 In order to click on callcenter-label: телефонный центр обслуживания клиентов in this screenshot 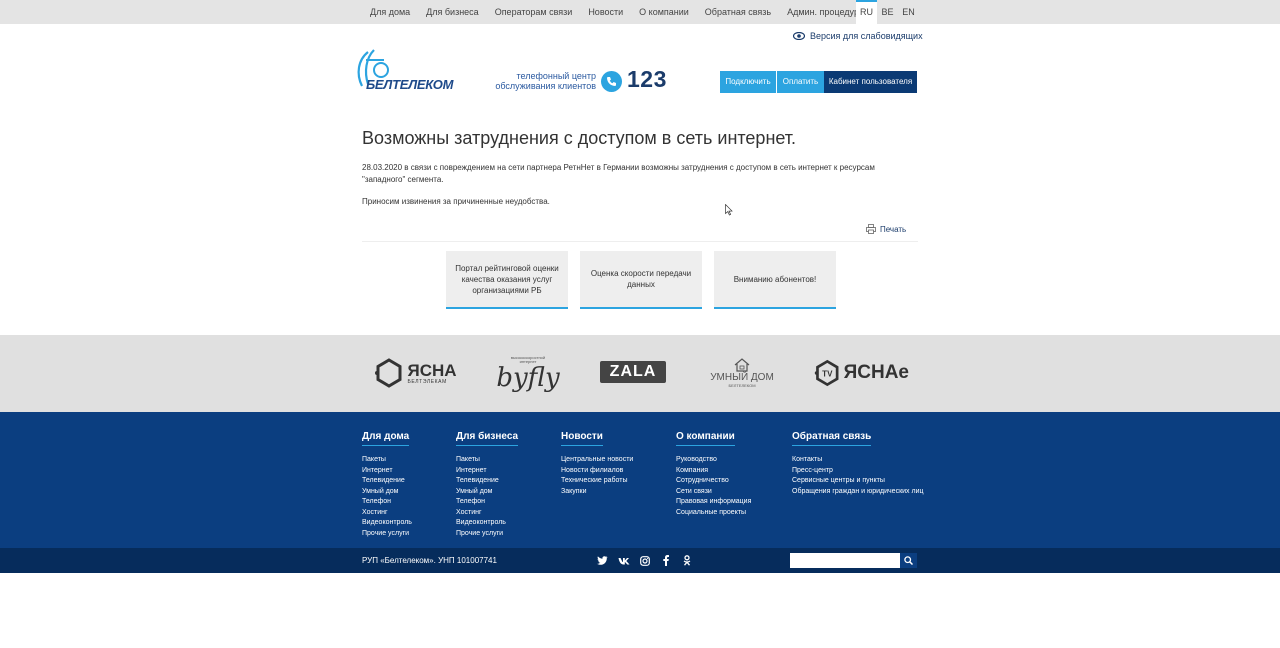, I will do `click(545, 81)`.